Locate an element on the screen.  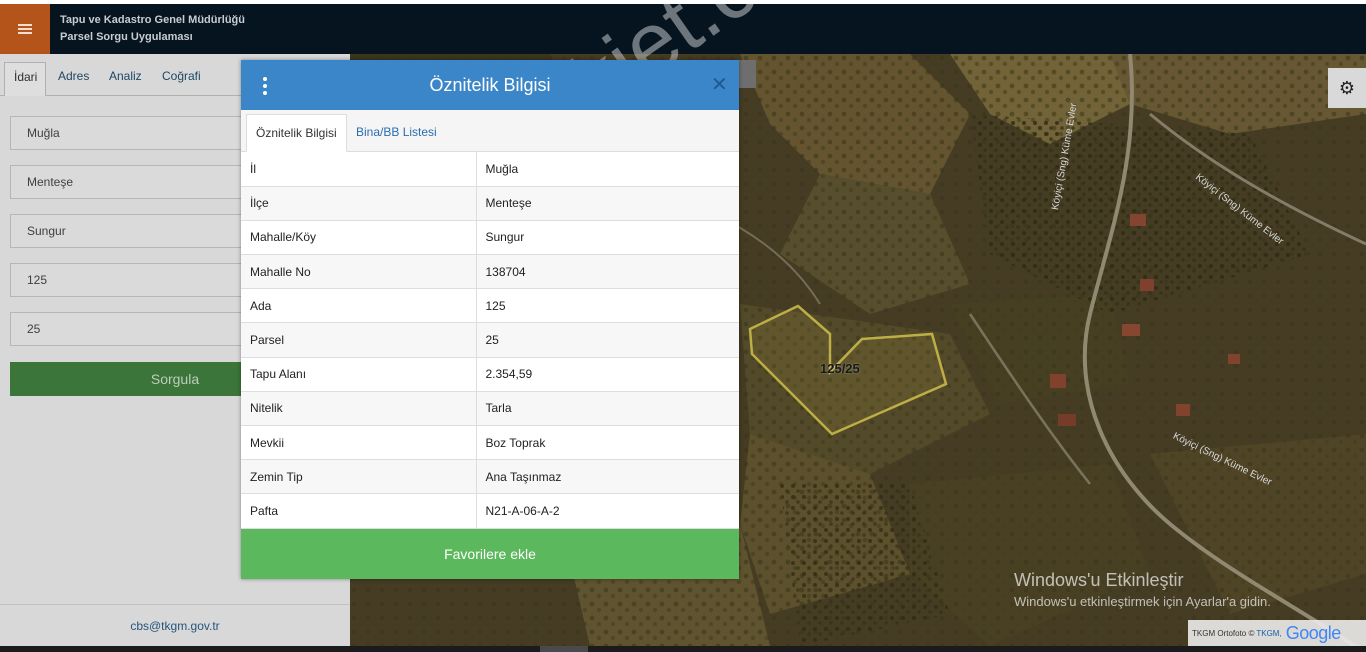
attribute-value: Tarla is located at coordinates (607, 409).